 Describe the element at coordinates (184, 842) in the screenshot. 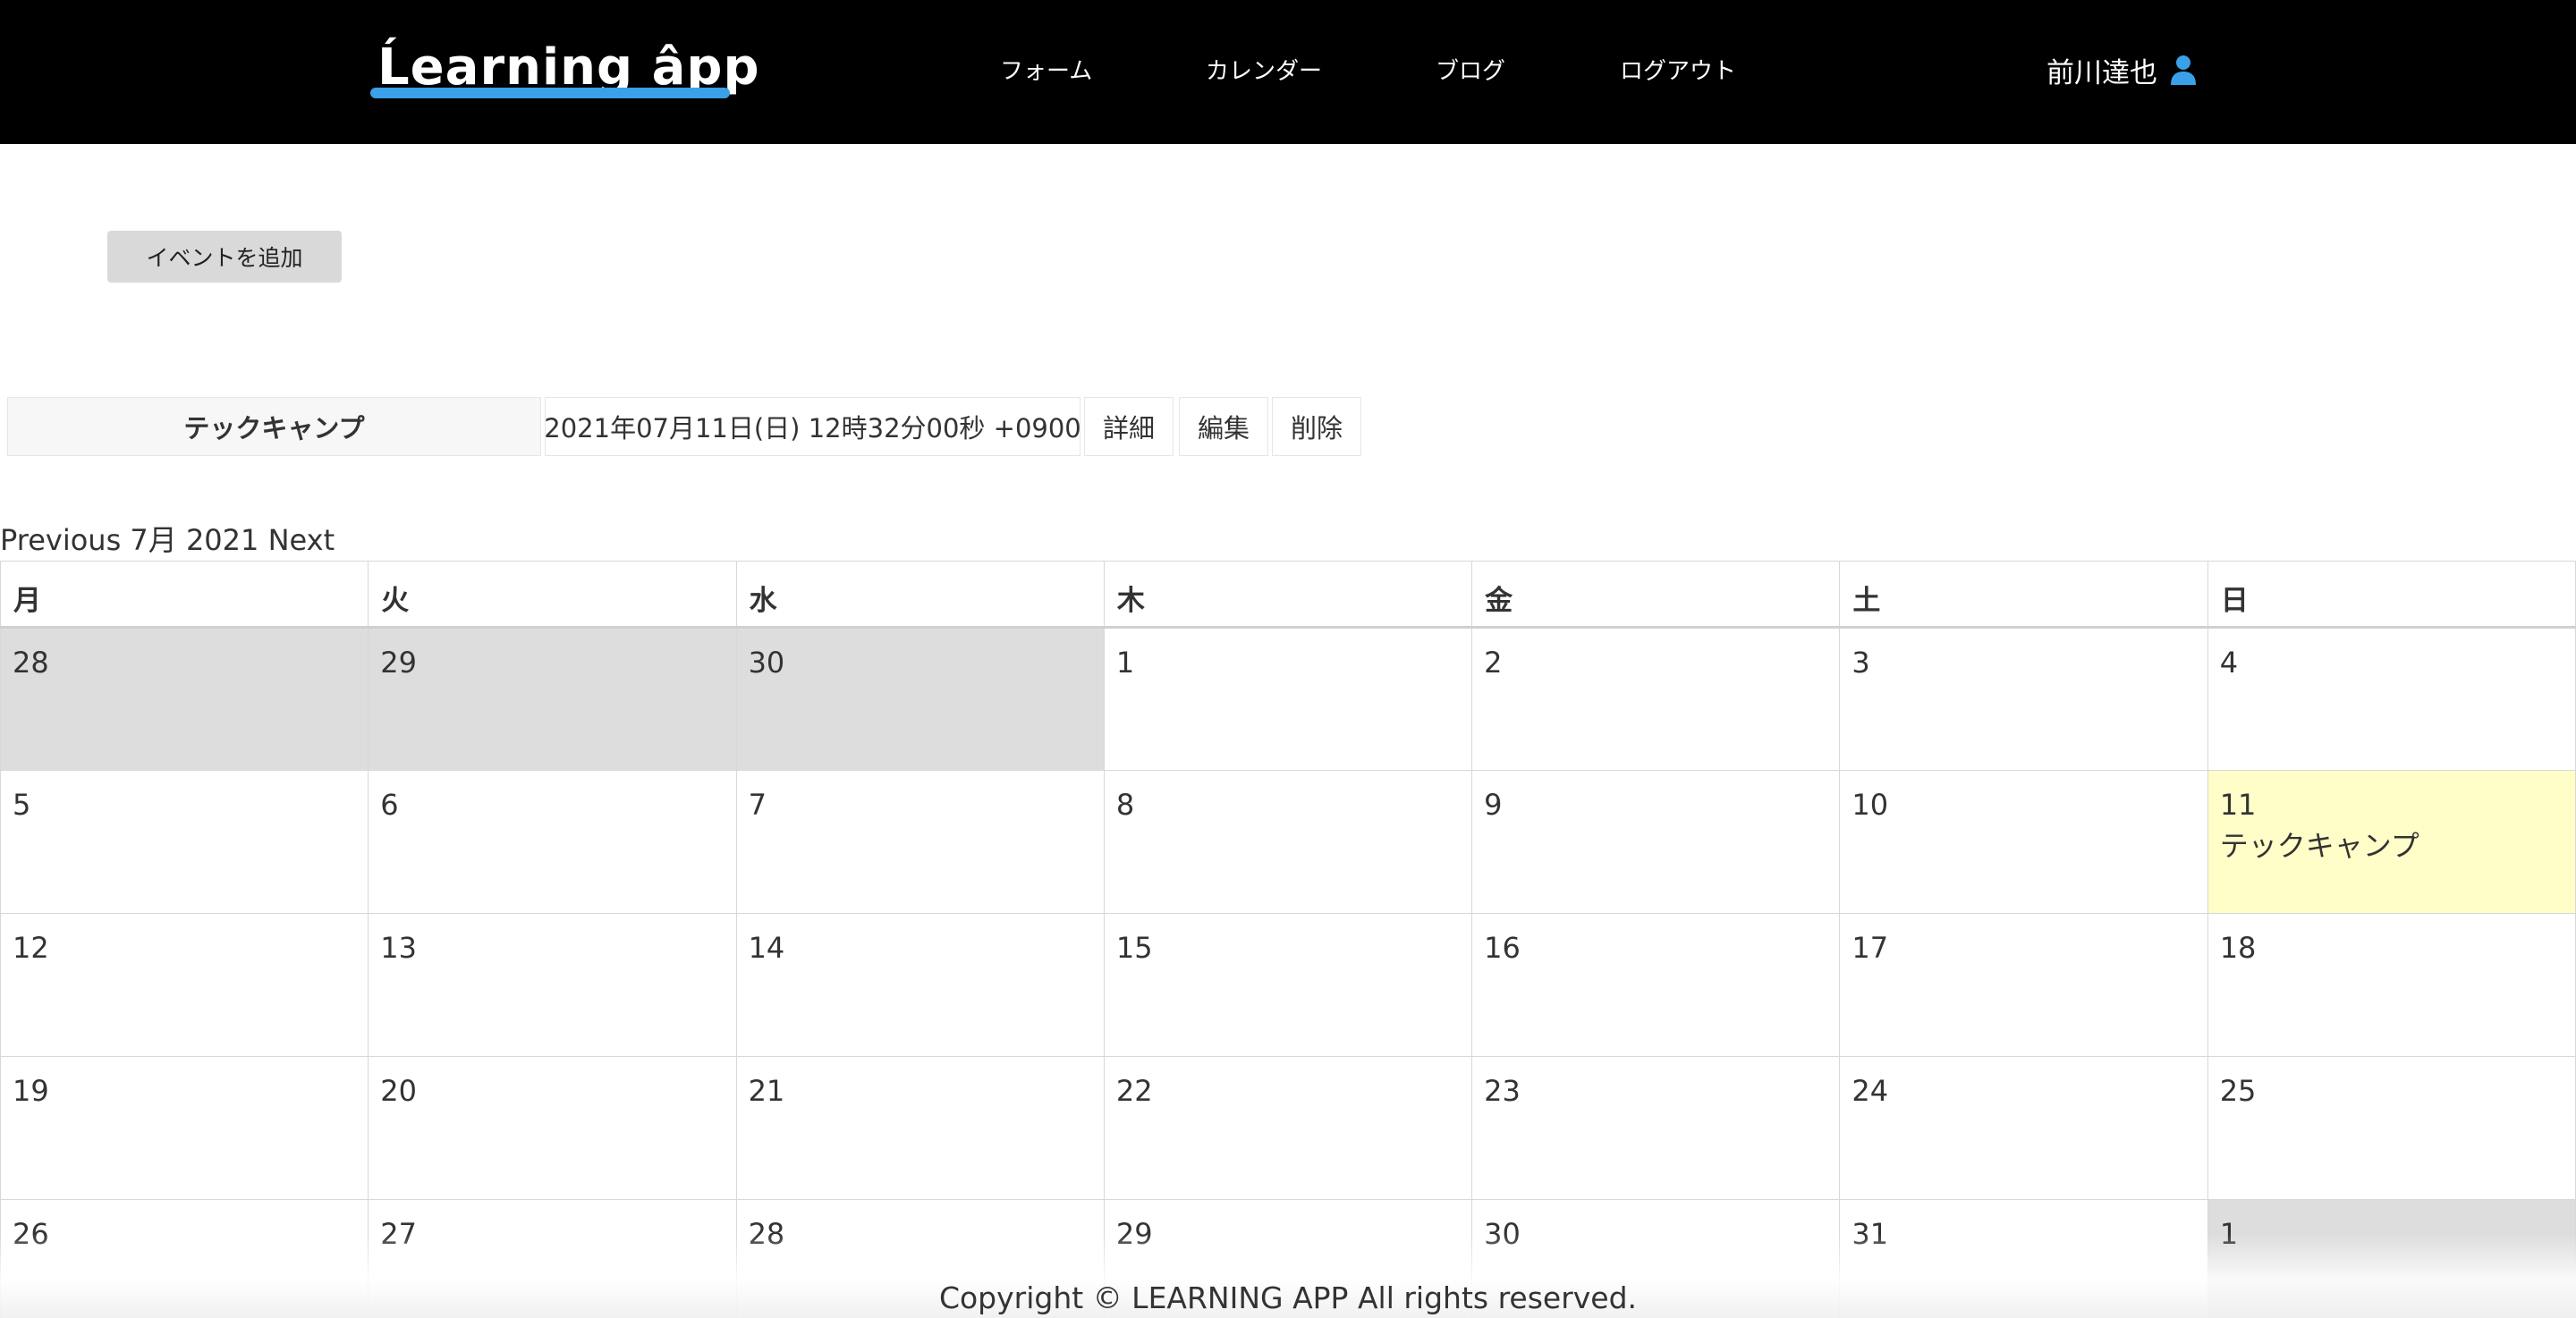

I see `calendar-day-cell: 5` at that location.